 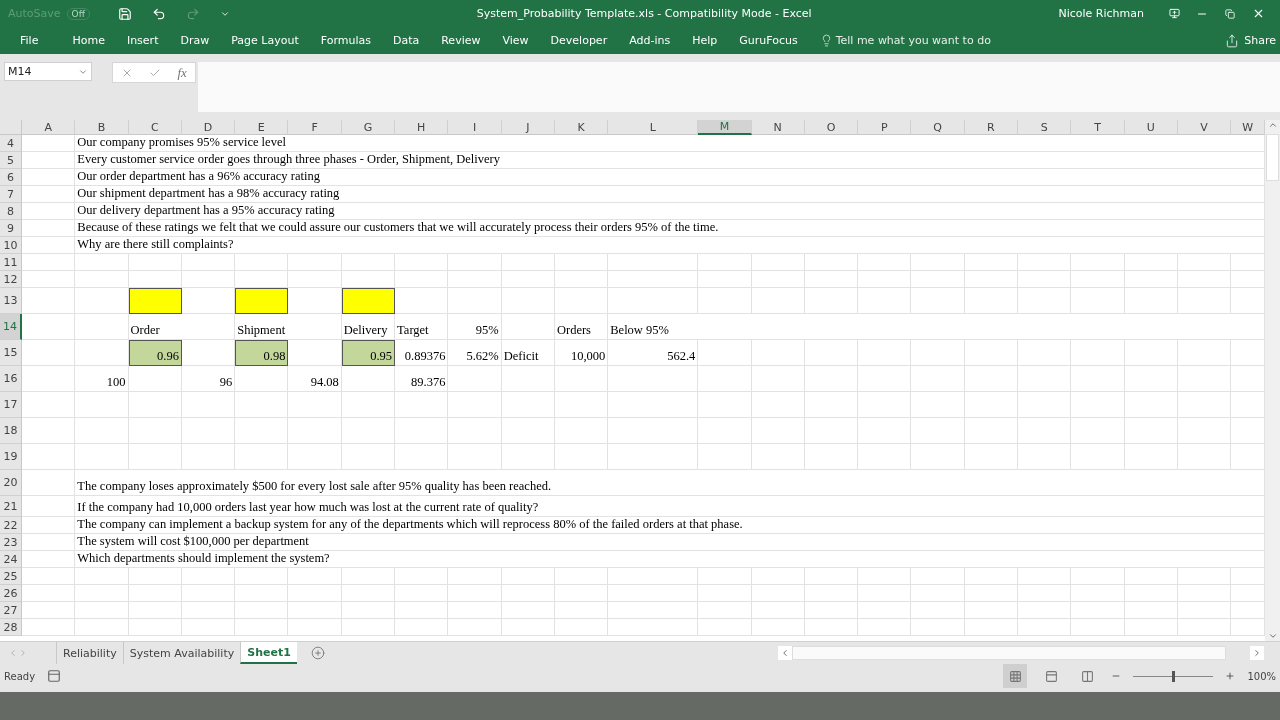 What do you see at coordinates (368, 353) in the screenshot?
I see `filled-cell: 0.95` at bounding box center [368, 353].